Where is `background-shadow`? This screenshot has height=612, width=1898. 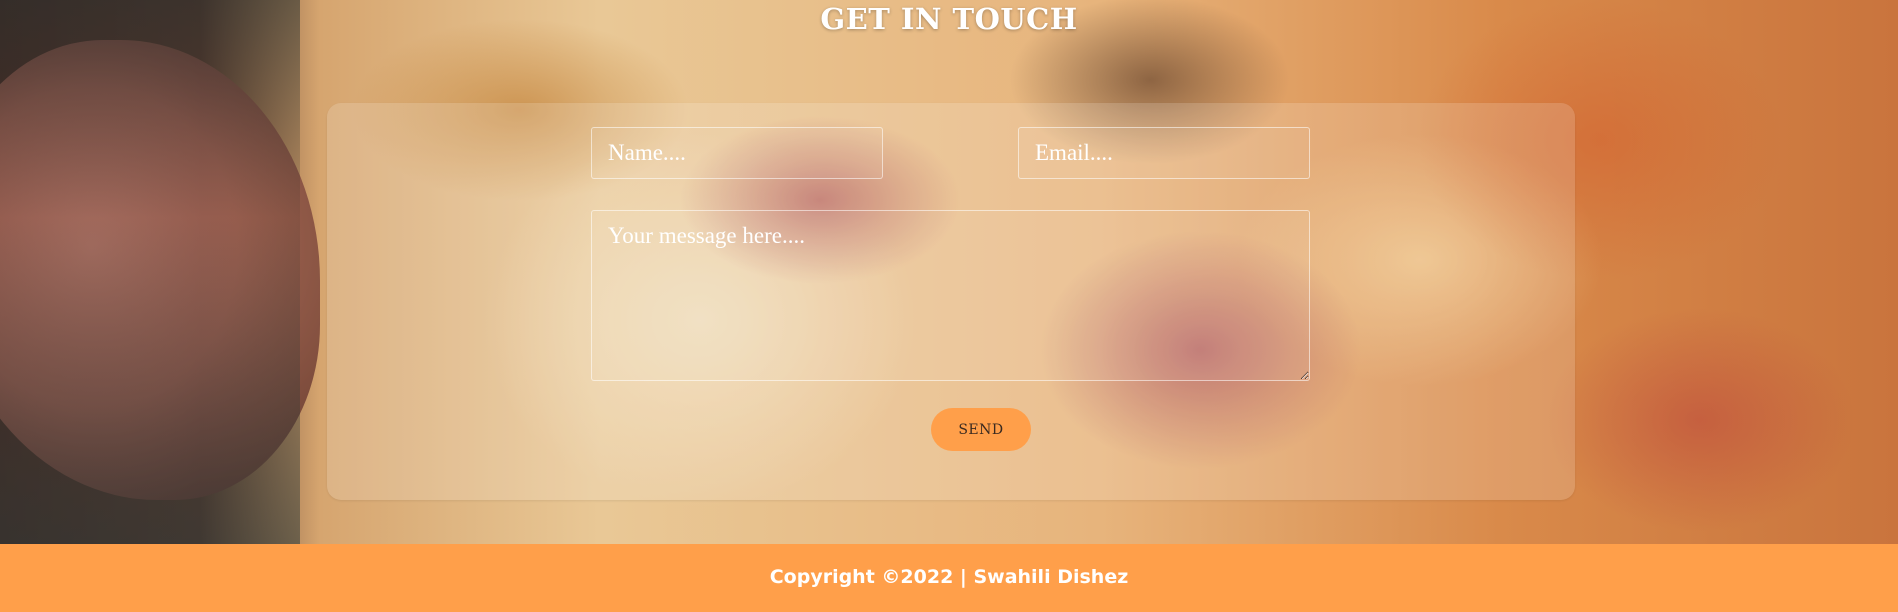
background-shadow is located at coordinates (150, 272).